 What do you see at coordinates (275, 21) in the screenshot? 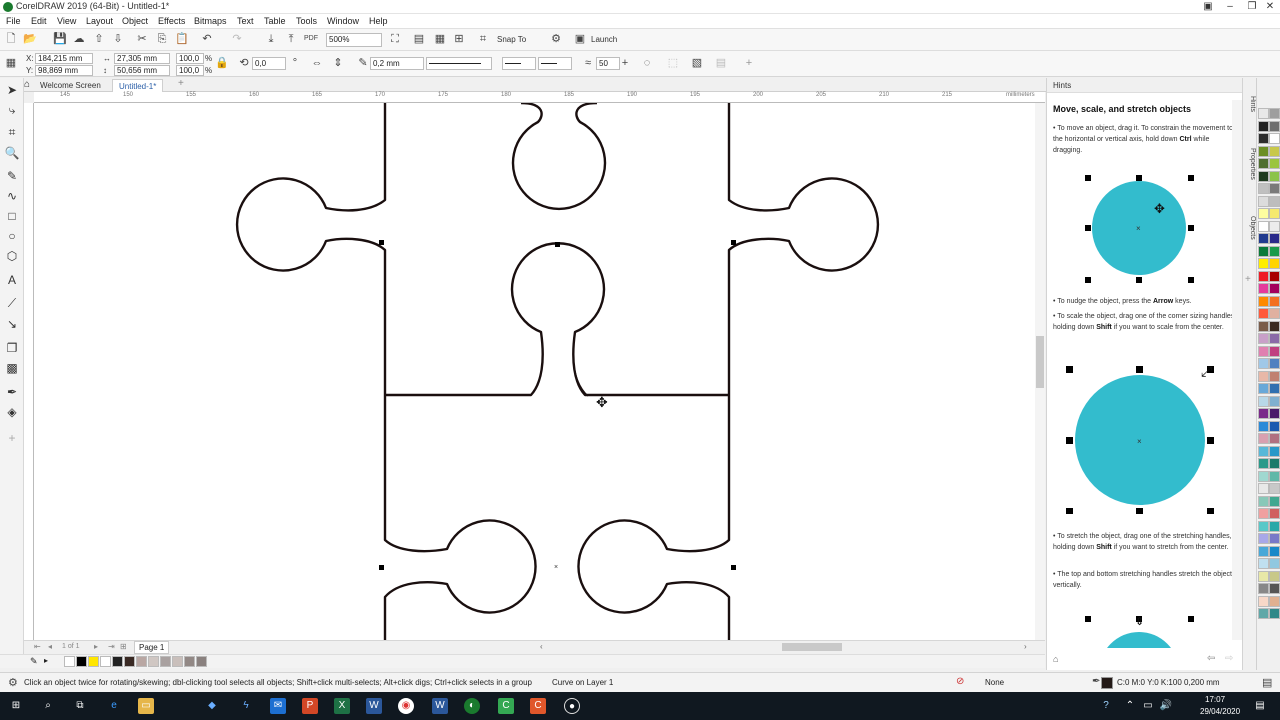
I see `menu-table: Table` at bounding box center [275, 21].